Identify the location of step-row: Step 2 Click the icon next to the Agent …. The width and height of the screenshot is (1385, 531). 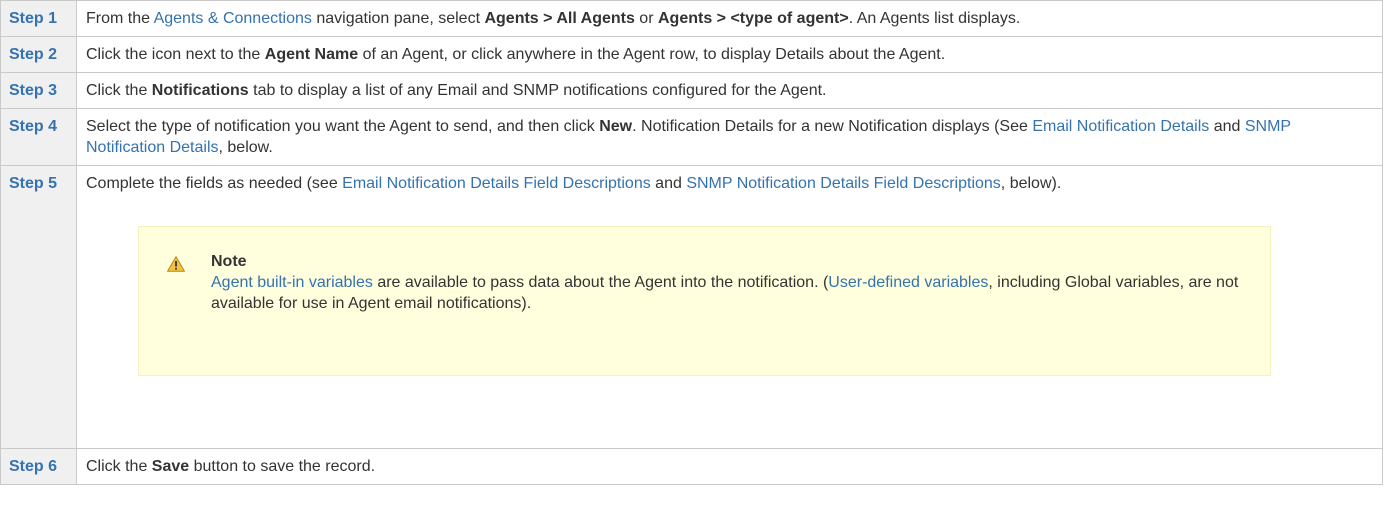
(691, 54).